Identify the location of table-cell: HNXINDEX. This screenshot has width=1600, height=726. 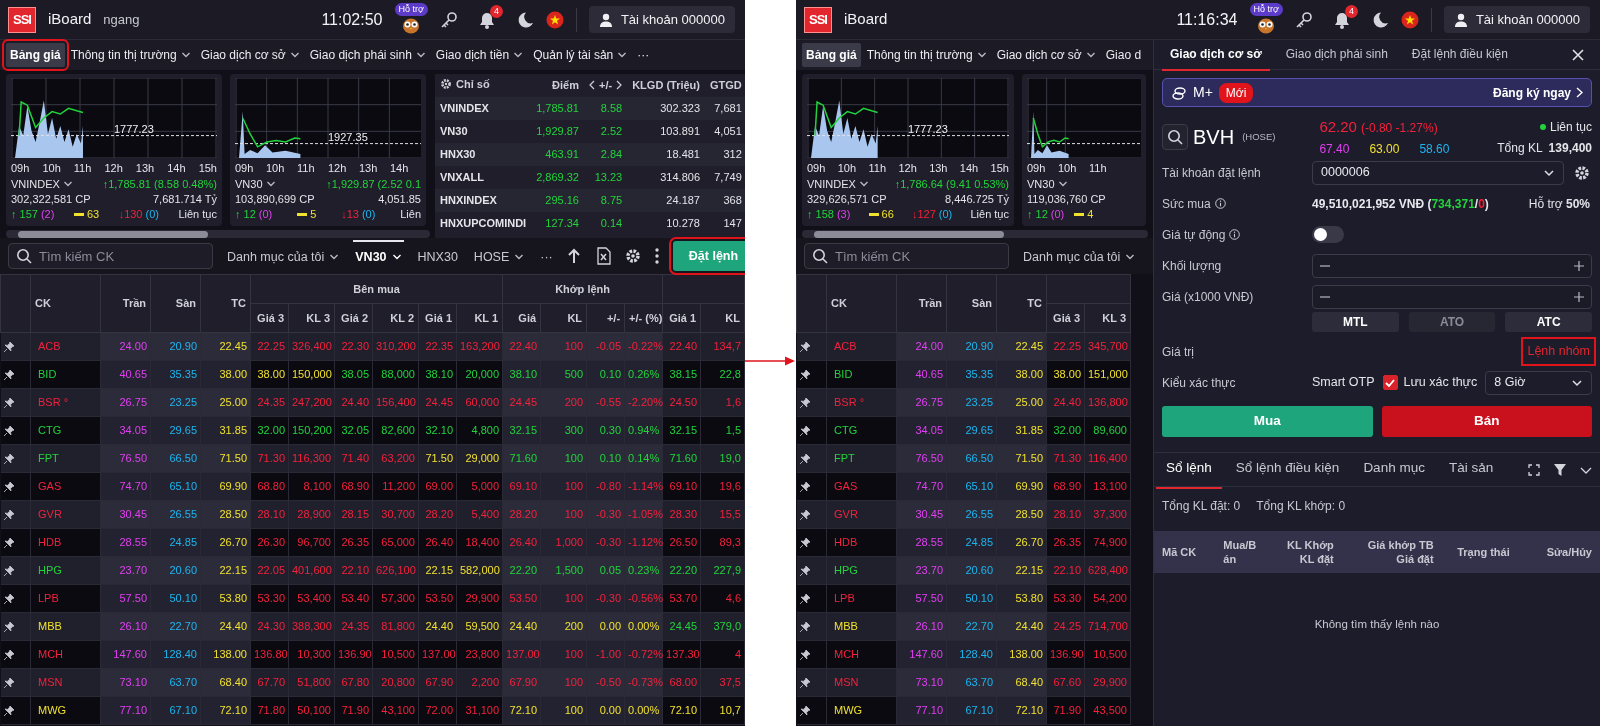
(483, 200).